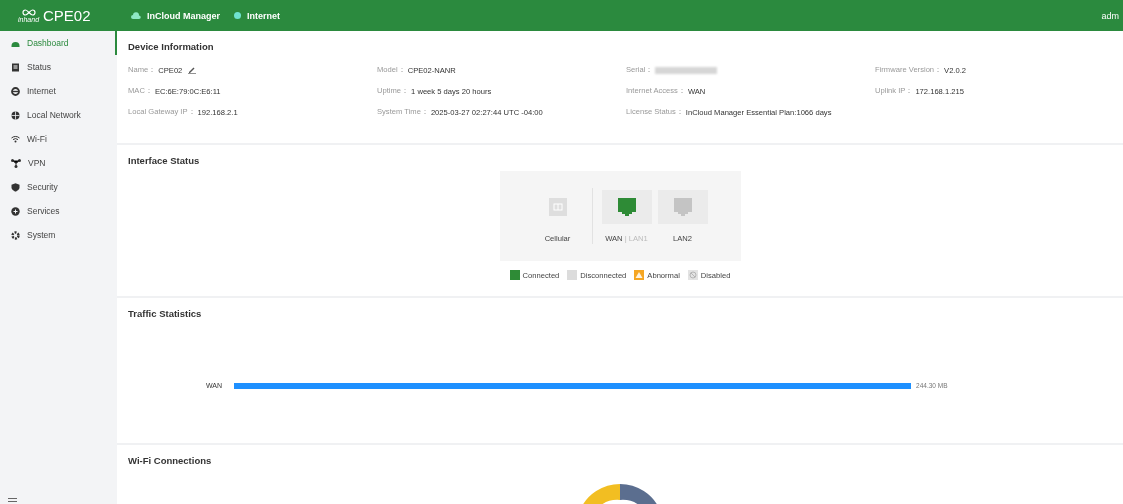 Image resolution: width=1123 pixels, height=504 pixels. What do you see at coordinates (136, 15) in the screenshot?
I see `cloud-icon` at bounding box center [136, 15].